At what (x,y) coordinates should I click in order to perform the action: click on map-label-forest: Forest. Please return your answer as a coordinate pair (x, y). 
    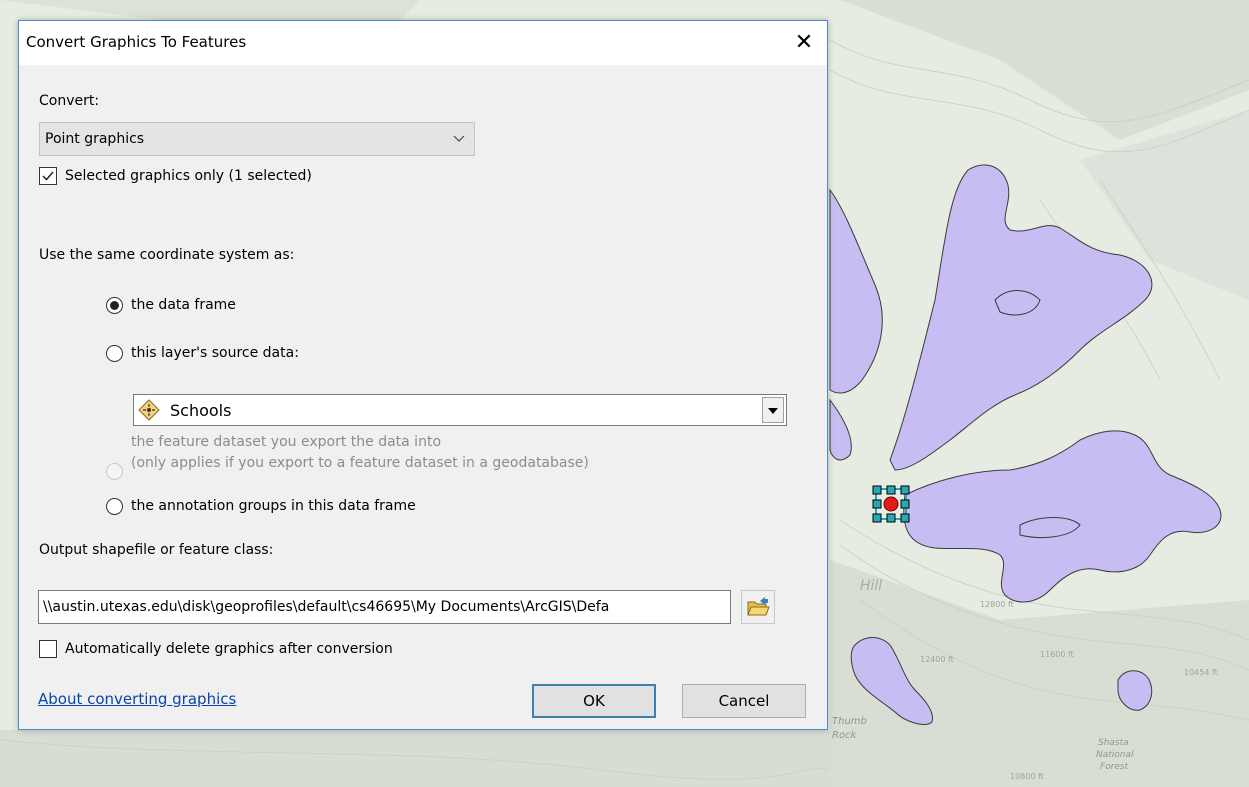
    Looking at the image, I should click on (1114, 767).